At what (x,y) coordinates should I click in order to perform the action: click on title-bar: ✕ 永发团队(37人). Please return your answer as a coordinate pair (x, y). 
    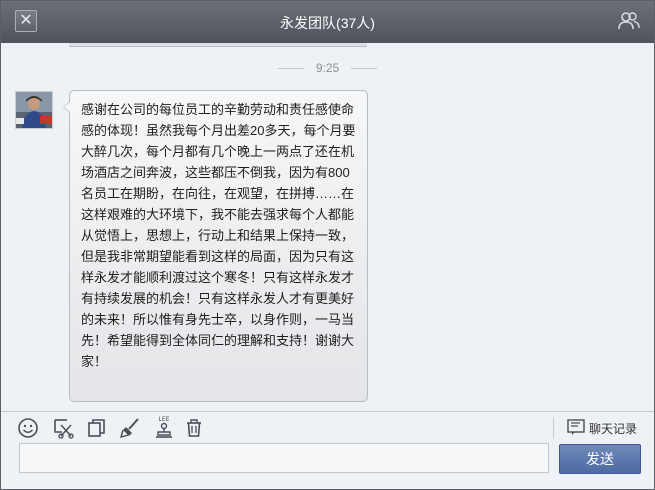
    Looking at the image, I should click on (327, 22).